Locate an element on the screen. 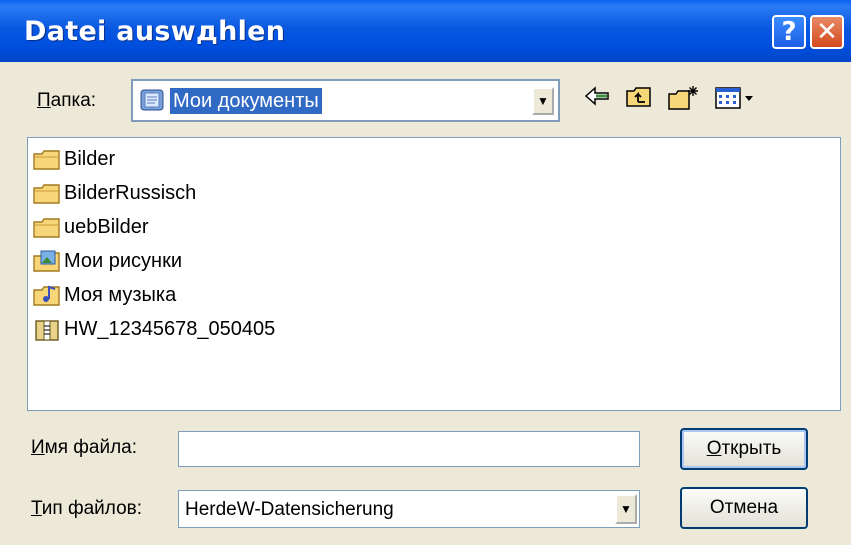 The width and height of the screenshot is (851, 545). filetype-select: HerdeW-Datensicherung ▼ is located at coordinates (409, 509).